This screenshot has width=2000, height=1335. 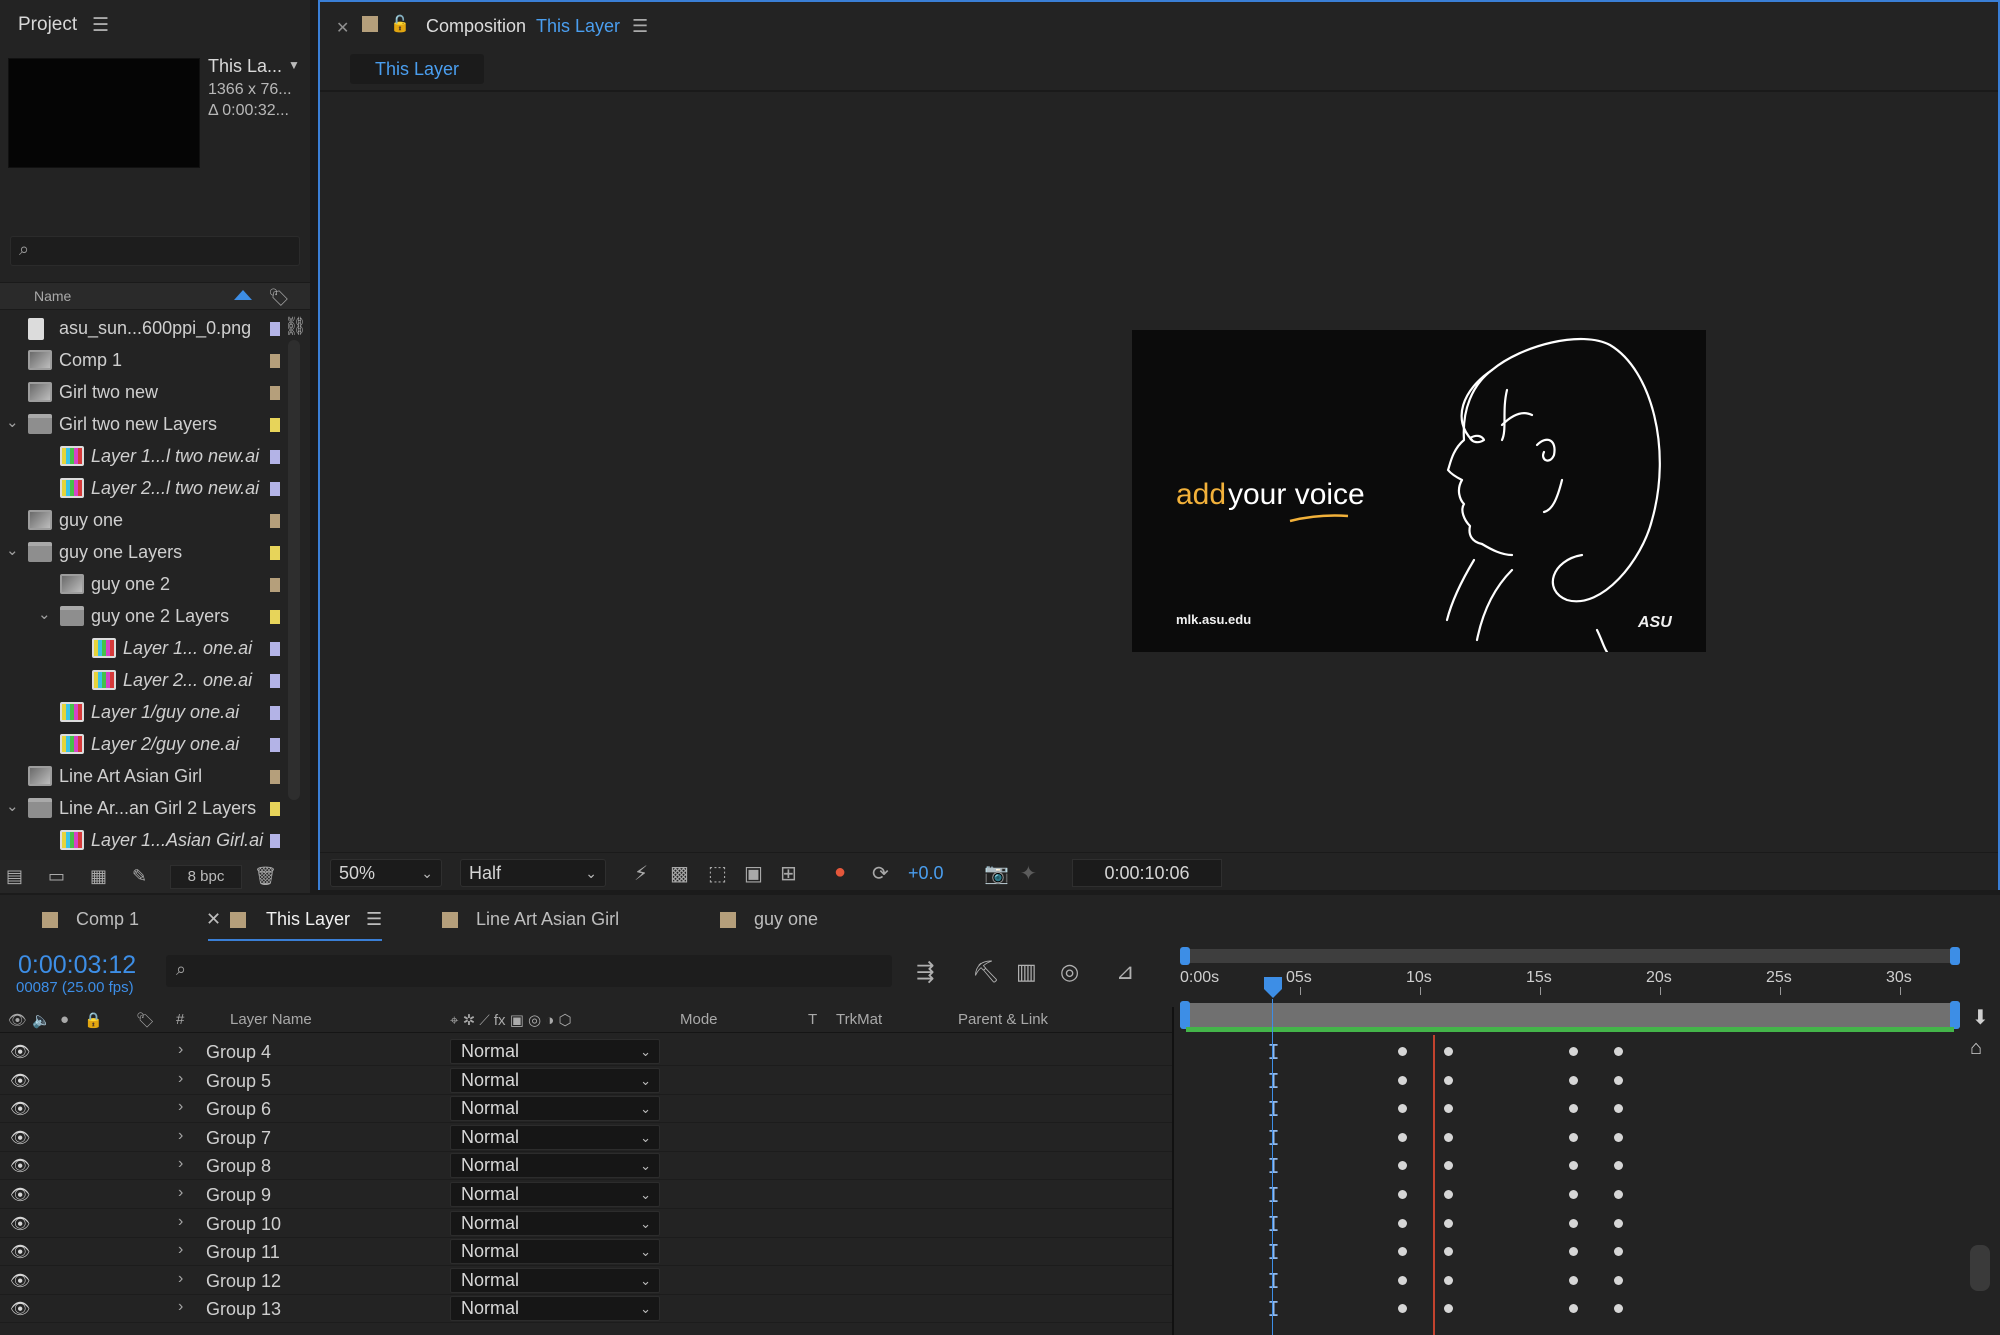 I want to click on project-item: ⌄ Line Ar...an Girl 2 Layers, so click(x=145, y=809).